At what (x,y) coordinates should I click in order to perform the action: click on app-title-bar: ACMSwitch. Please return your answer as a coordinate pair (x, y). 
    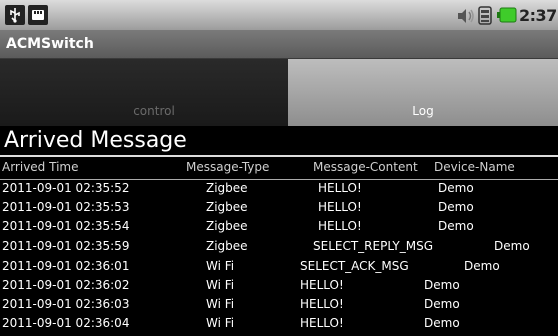
    Looking at the image, I should click on (279, 44).